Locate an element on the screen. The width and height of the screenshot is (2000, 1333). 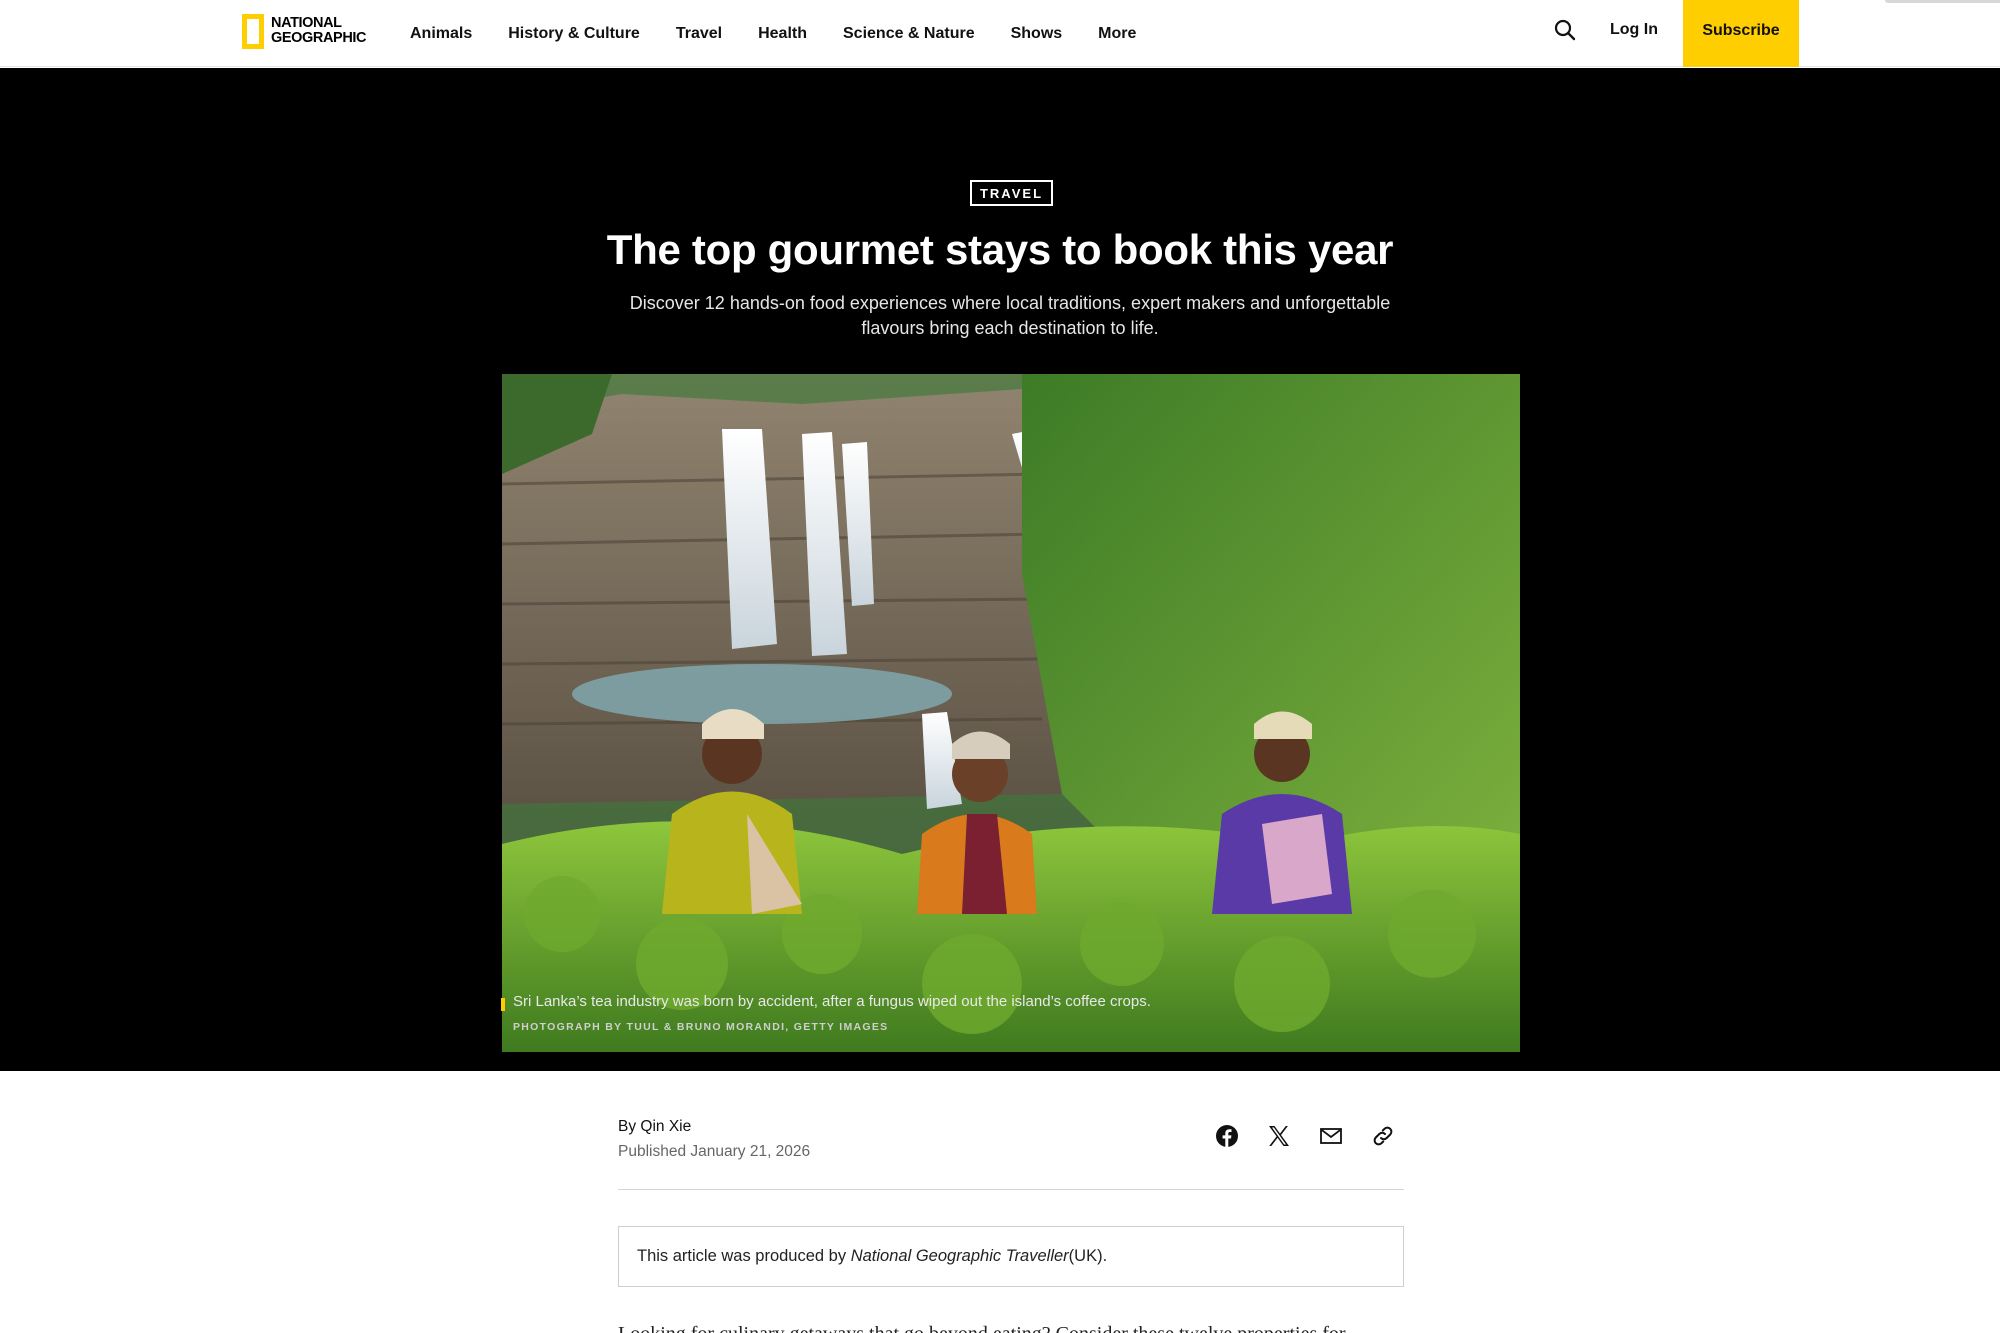
author-link: Qin Xie is located at coordinates (665, 1126).